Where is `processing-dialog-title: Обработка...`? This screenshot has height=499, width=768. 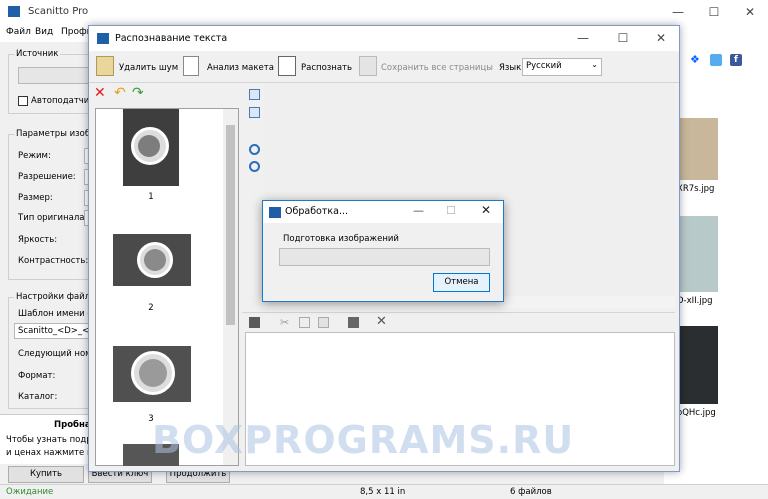 processing-dialog-title: Обработка... is located at coordinates (317, 211).